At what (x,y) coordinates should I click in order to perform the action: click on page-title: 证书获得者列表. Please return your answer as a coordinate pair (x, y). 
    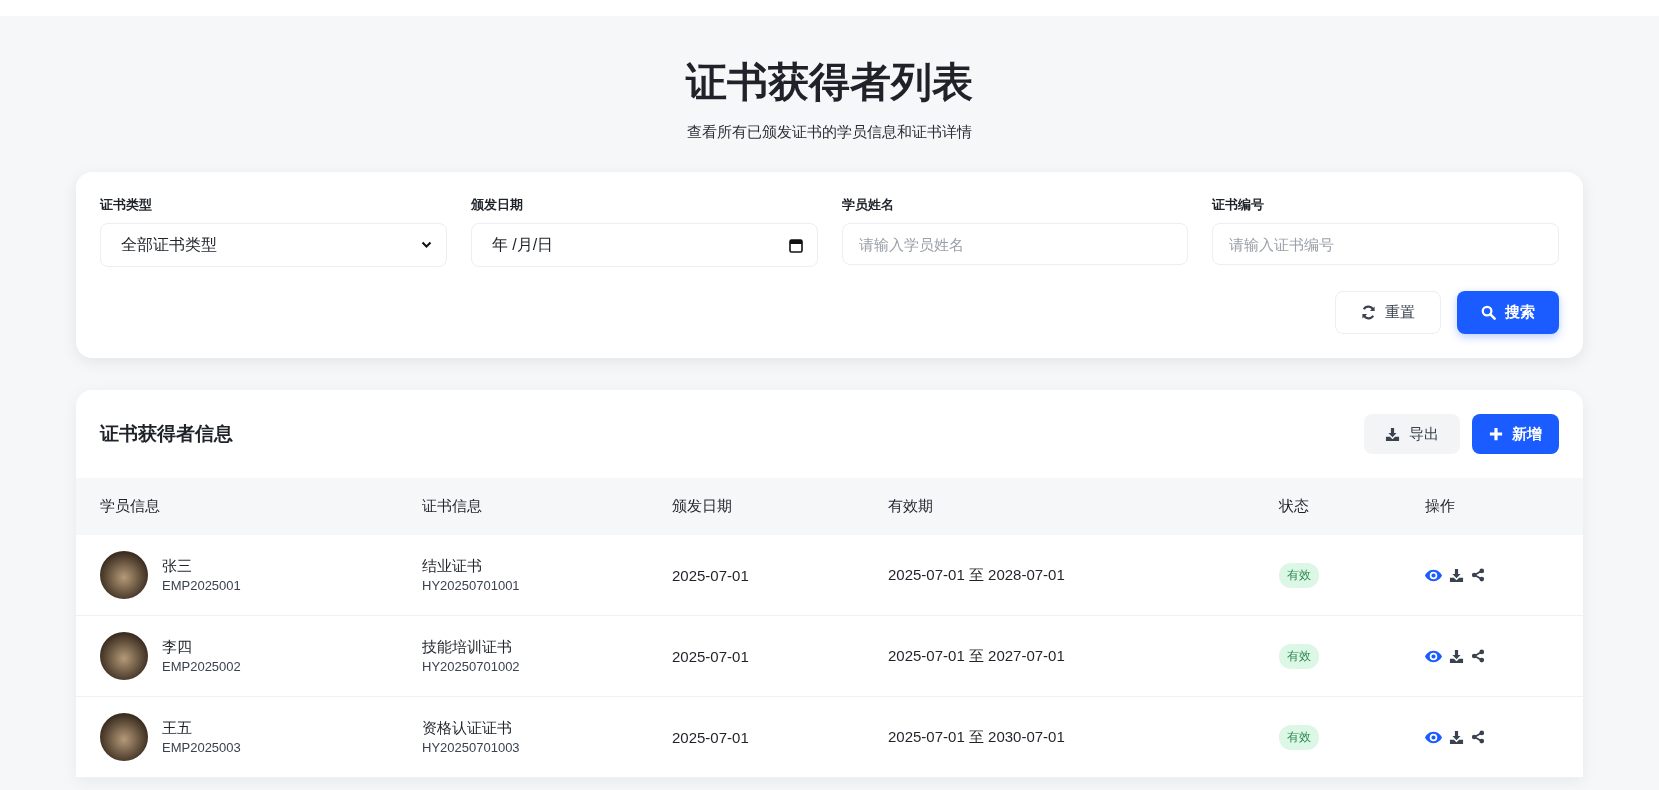
    Looking at the image, I should click on (829, 82).